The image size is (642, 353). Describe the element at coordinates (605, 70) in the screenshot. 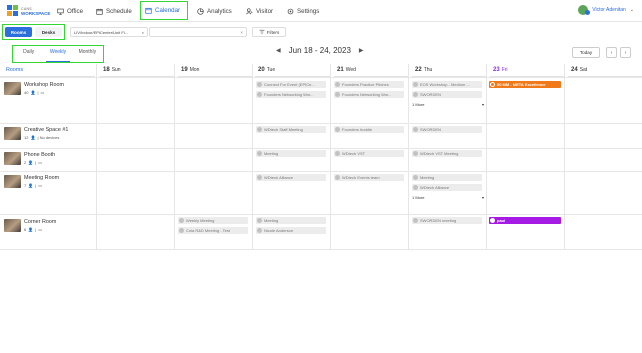

I see `day-header-sat: 24 Sat` at that location.